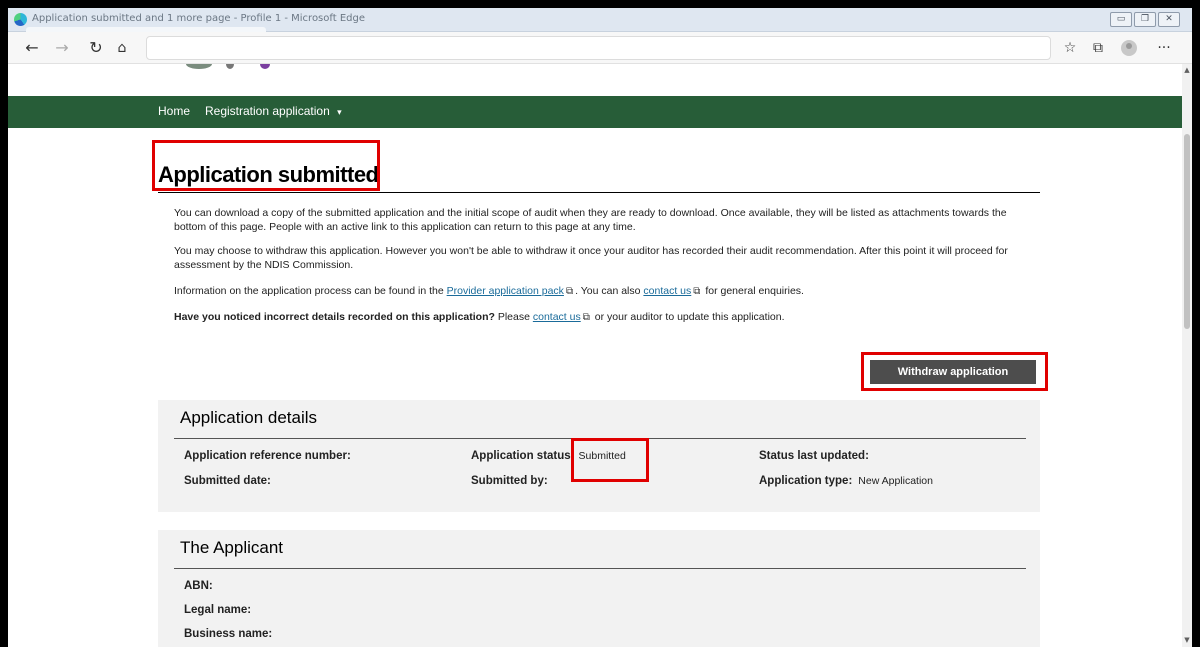 The image size is (1200, 647). What do you see at coordinates (96, 48) in the screenshot?
I see `refresh-icon: ↻` at bounding box center [96, 48].